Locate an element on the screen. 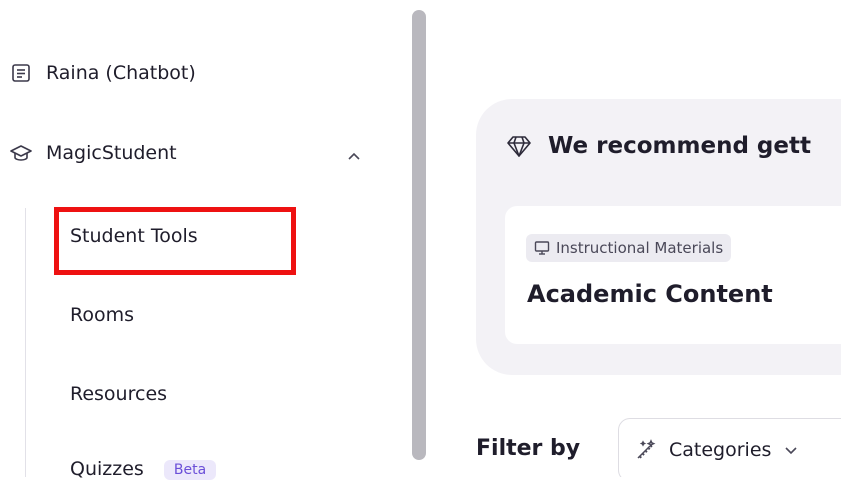  sidebar-item-resources: Resources is located at coordinates (118, 394).